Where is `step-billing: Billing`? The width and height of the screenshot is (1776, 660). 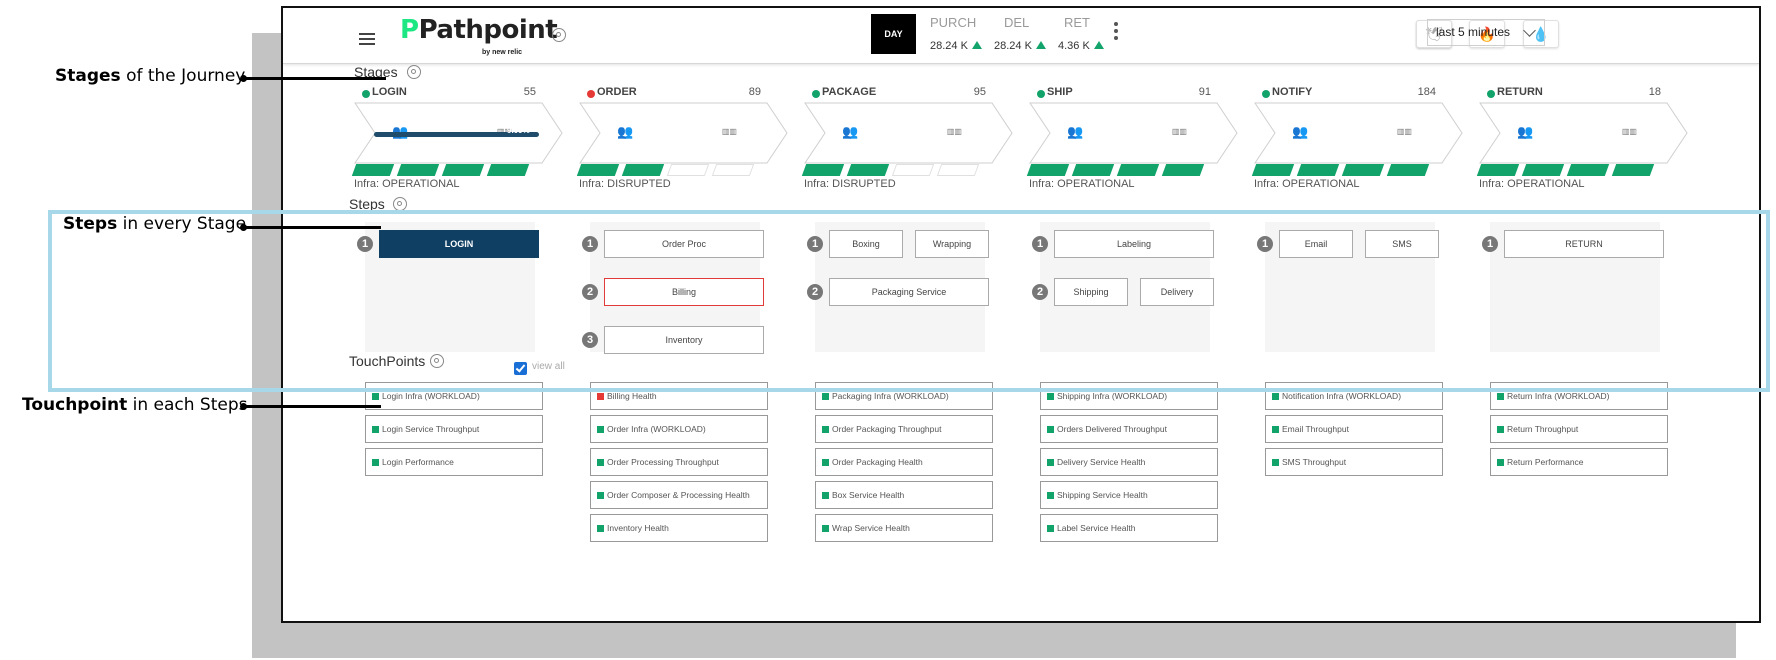
step-billing: Billing is located at coordinates (684, 292).